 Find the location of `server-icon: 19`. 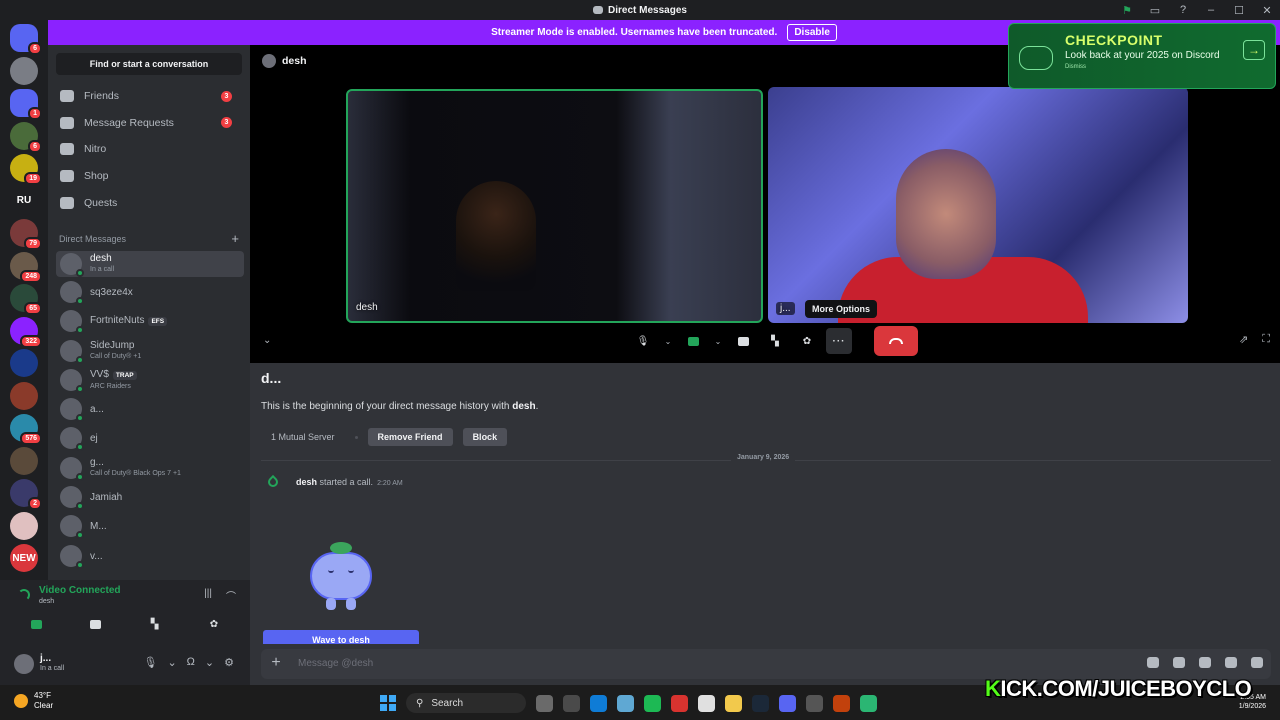

server-icon: 19 is located at coordinates (26, 169).